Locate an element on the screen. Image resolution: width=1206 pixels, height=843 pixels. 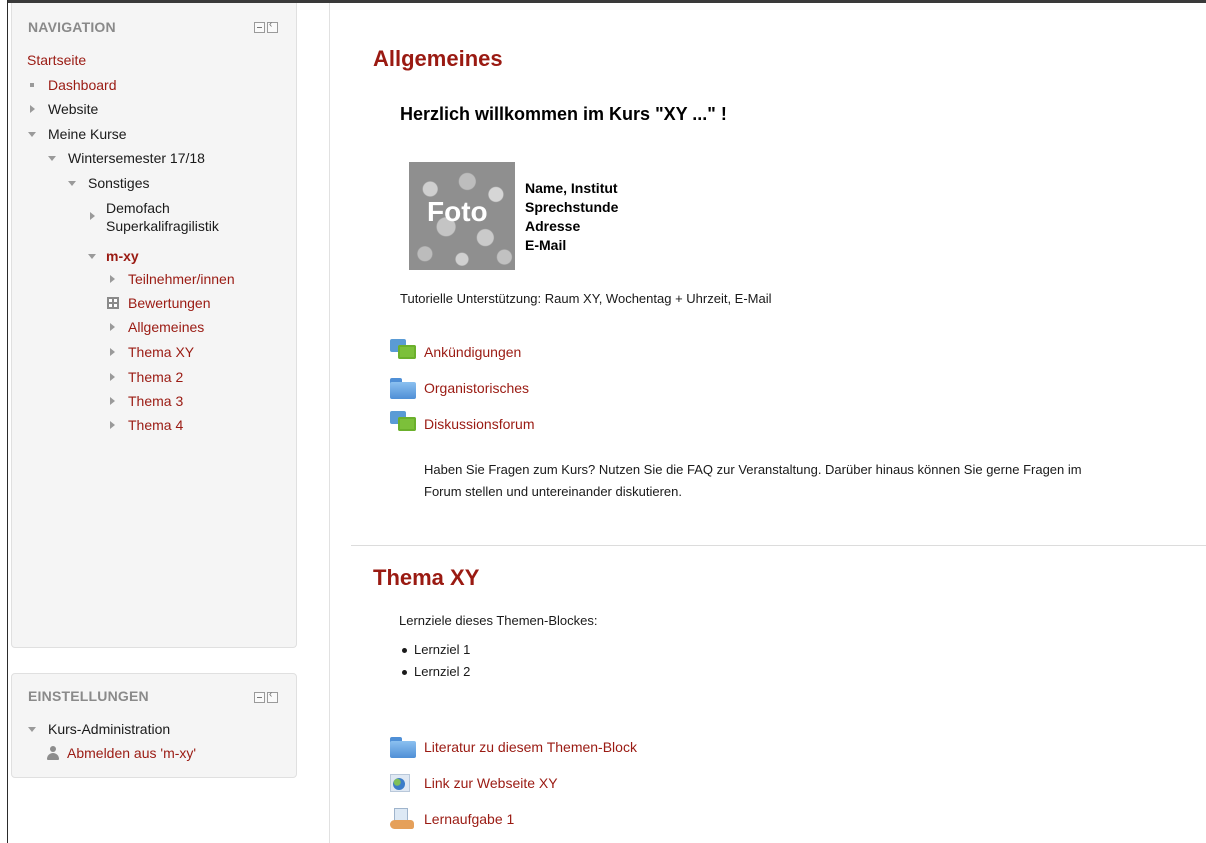
learning-goals-list: Lernziel 1 Lernziel 2 is located at coordinates (434, 661).